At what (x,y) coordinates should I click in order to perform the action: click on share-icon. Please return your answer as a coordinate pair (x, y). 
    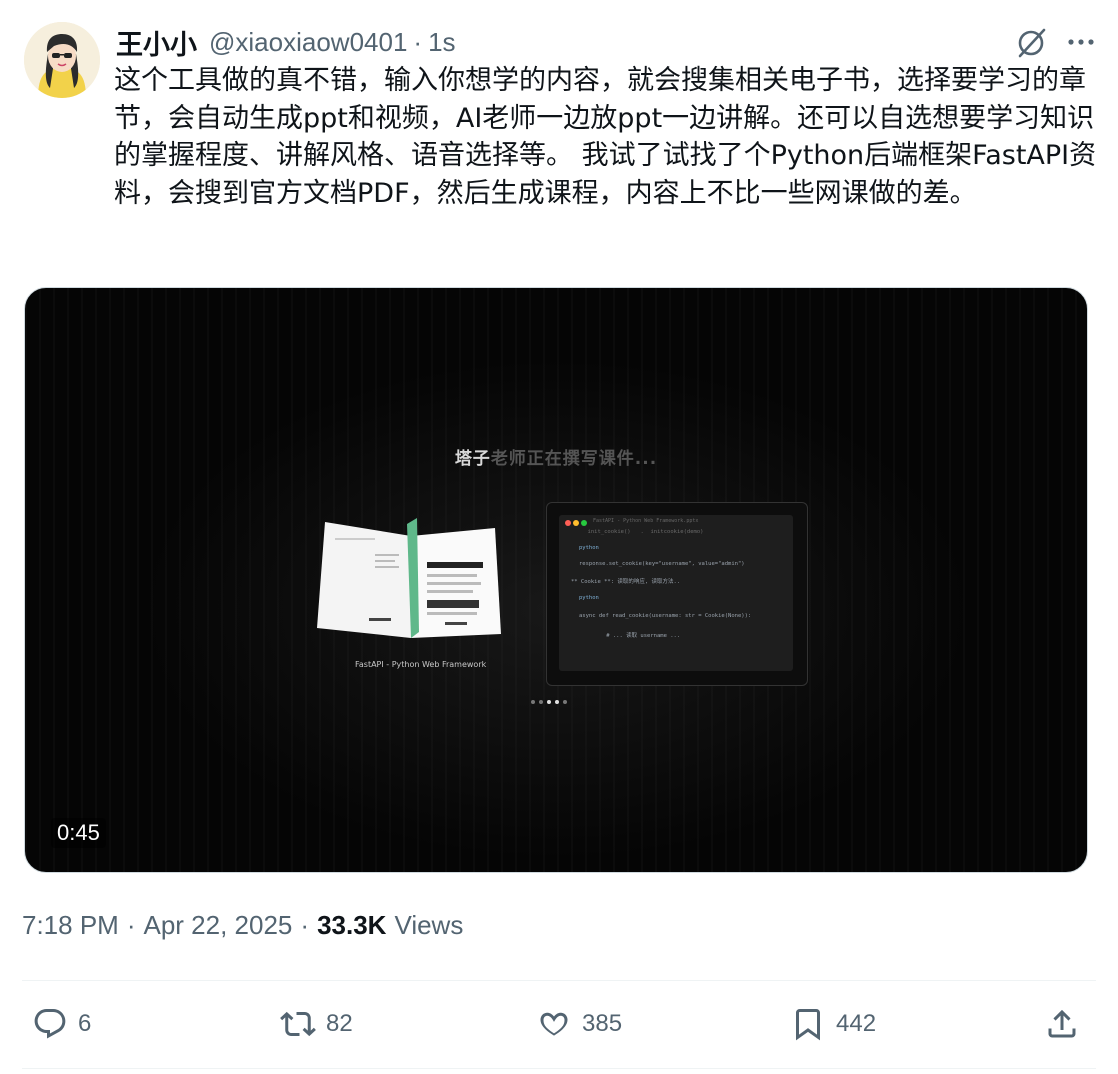
    Looking at the image, I should click on (1062, 1023).